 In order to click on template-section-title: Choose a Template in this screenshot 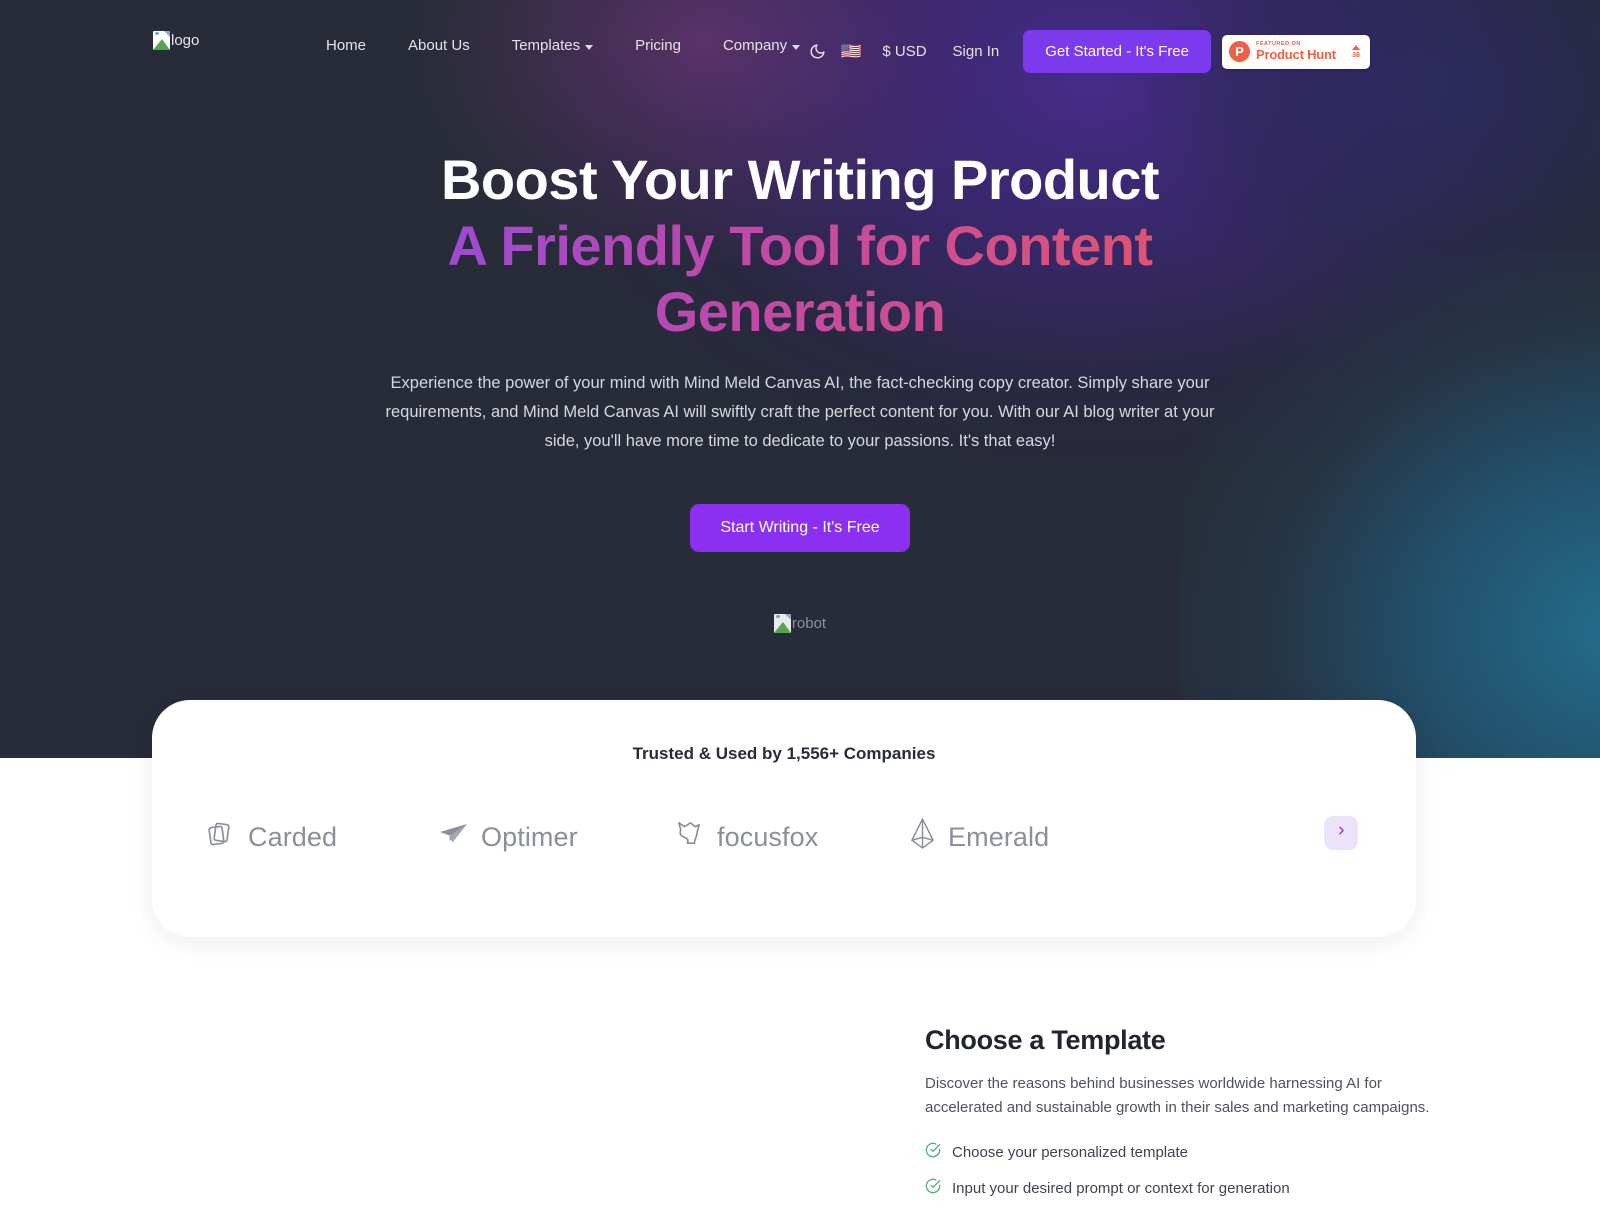, I will do `click(1045, 1040)`.